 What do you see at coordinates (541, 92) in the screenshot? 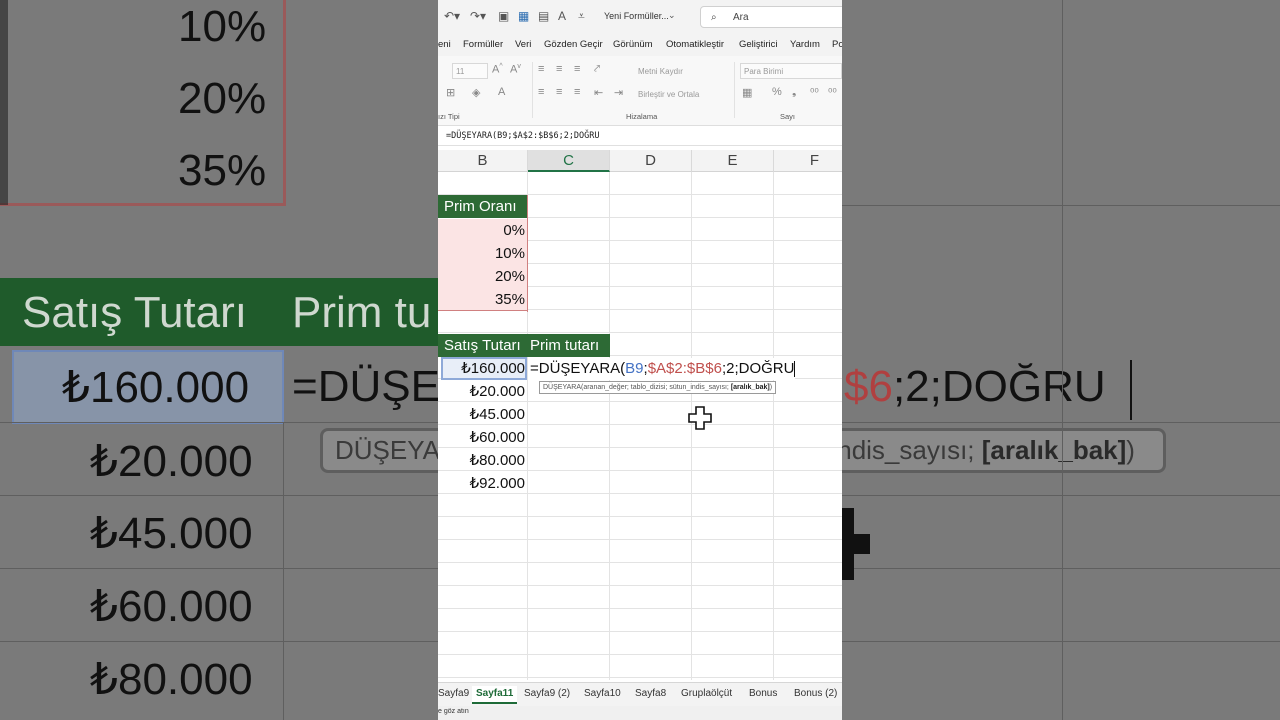
I see `align-left-icon: ≡` at bounding box center [541, 92].